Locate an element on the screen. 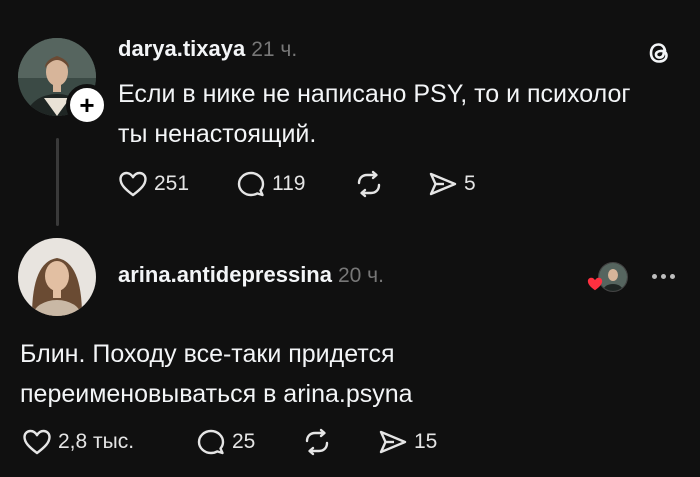 This screenshot has height=477, width=700. reply-comment-count: 25 is located at coordinates (244, 441).